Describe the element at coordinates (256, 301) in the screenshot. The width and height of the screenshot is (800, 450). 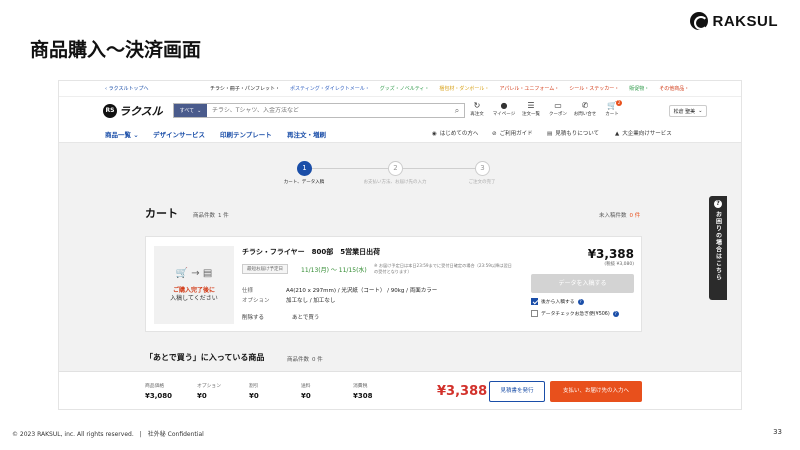
I see `option-label: オプション` at that location.